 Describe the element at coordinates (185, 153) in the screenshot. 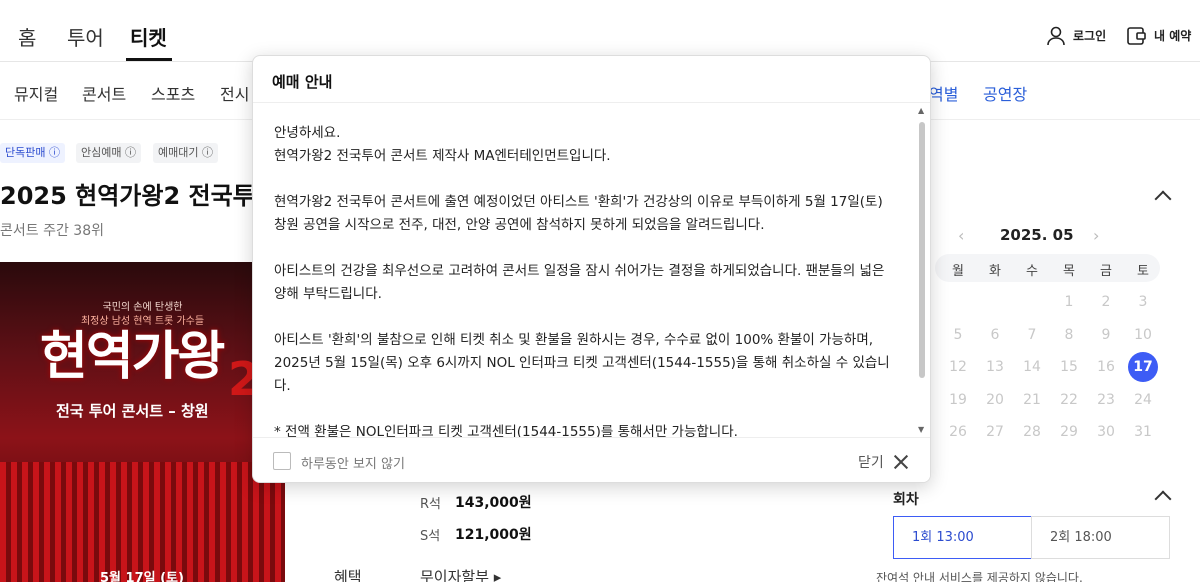

I see `waitlist-badge: 예매대기 ⓘ` at that location.